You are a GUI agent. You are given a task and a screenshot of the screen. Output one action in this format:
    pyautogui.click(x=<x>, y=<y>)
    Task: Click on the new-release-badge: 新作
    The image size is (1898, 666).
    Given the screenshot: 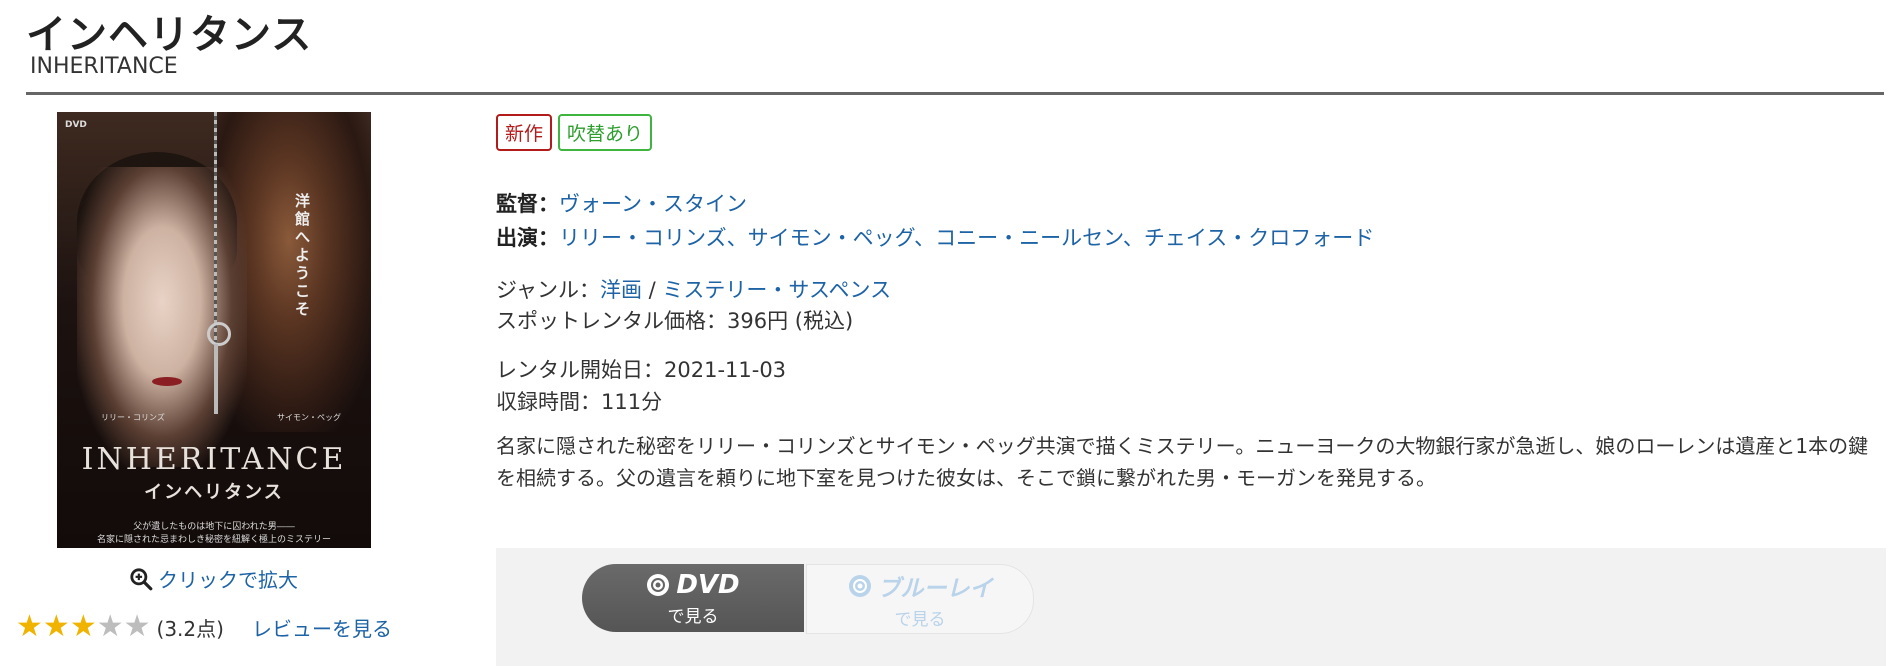 What is the action you would take?
    pyautogui.click(x=524, y=132)
    